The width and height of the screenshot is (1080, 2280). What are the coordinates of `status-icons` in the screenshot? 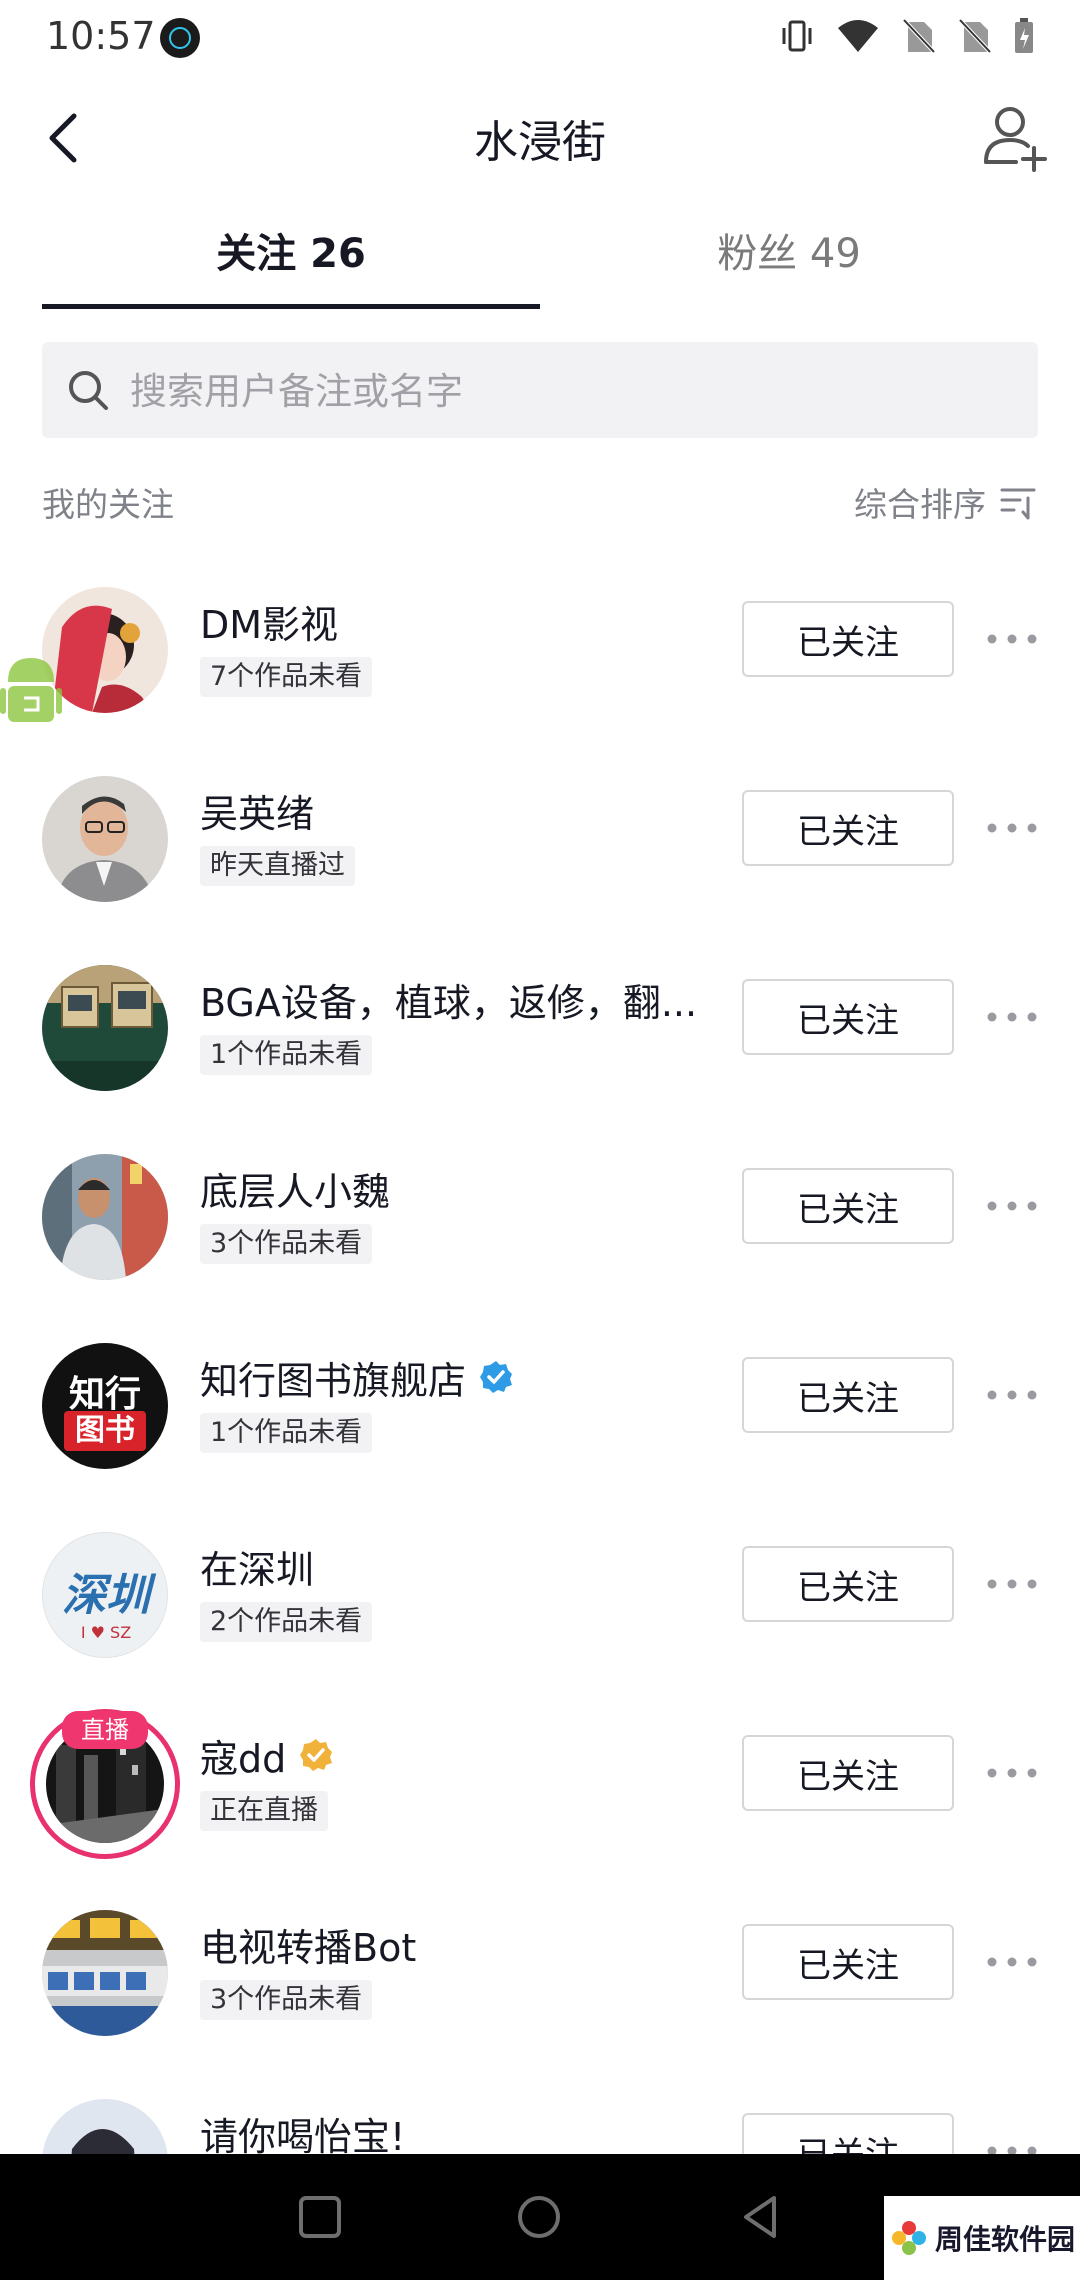 It's located at (907, 36).